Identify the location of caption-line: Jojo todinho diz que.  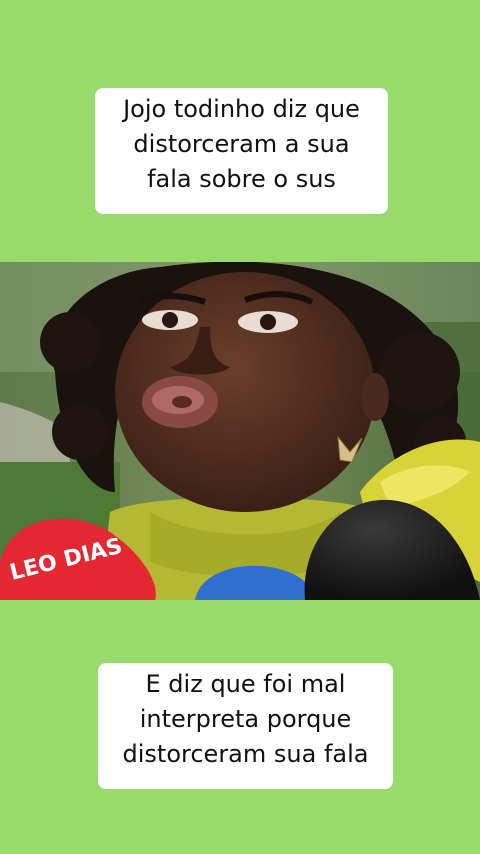
(241, 109).